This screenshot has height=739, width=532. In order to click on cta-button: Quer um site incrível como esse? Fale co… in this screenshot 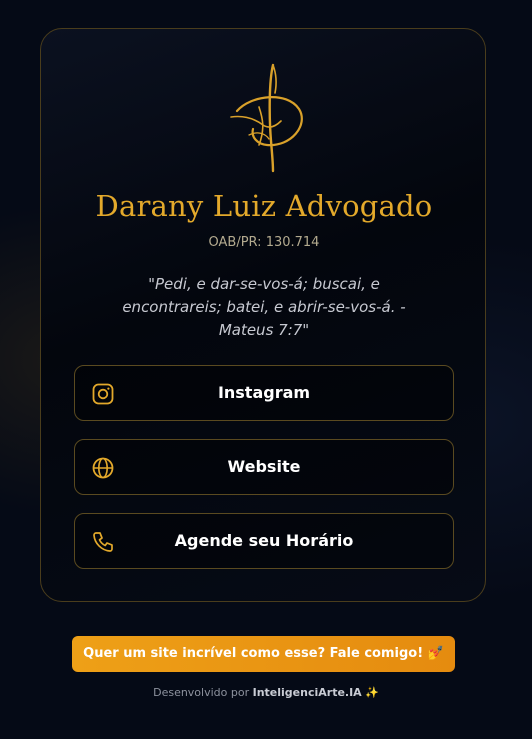, I will do `click(263, 654)`.